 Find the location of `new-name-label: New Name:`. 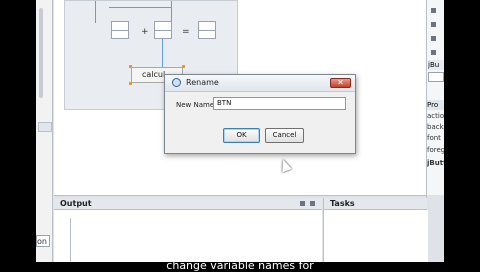

new-name-label: New Name: is located at coordinates (196, 105).